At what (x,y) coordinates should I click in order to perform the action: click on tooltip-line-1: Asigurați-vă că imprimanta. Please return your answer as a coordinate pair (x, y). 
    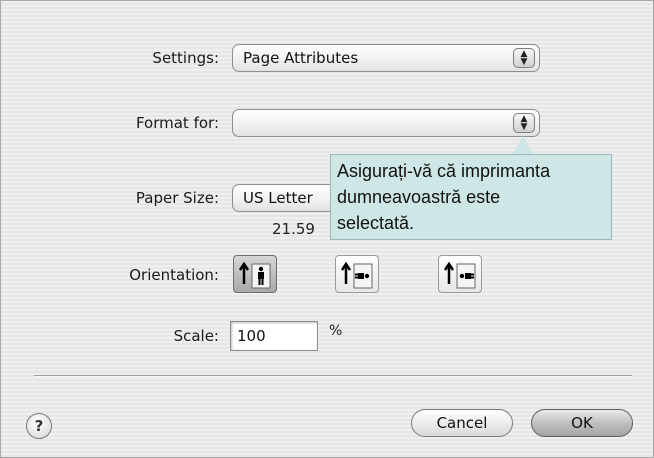
    Looking at the image, I should click on (444, 171).